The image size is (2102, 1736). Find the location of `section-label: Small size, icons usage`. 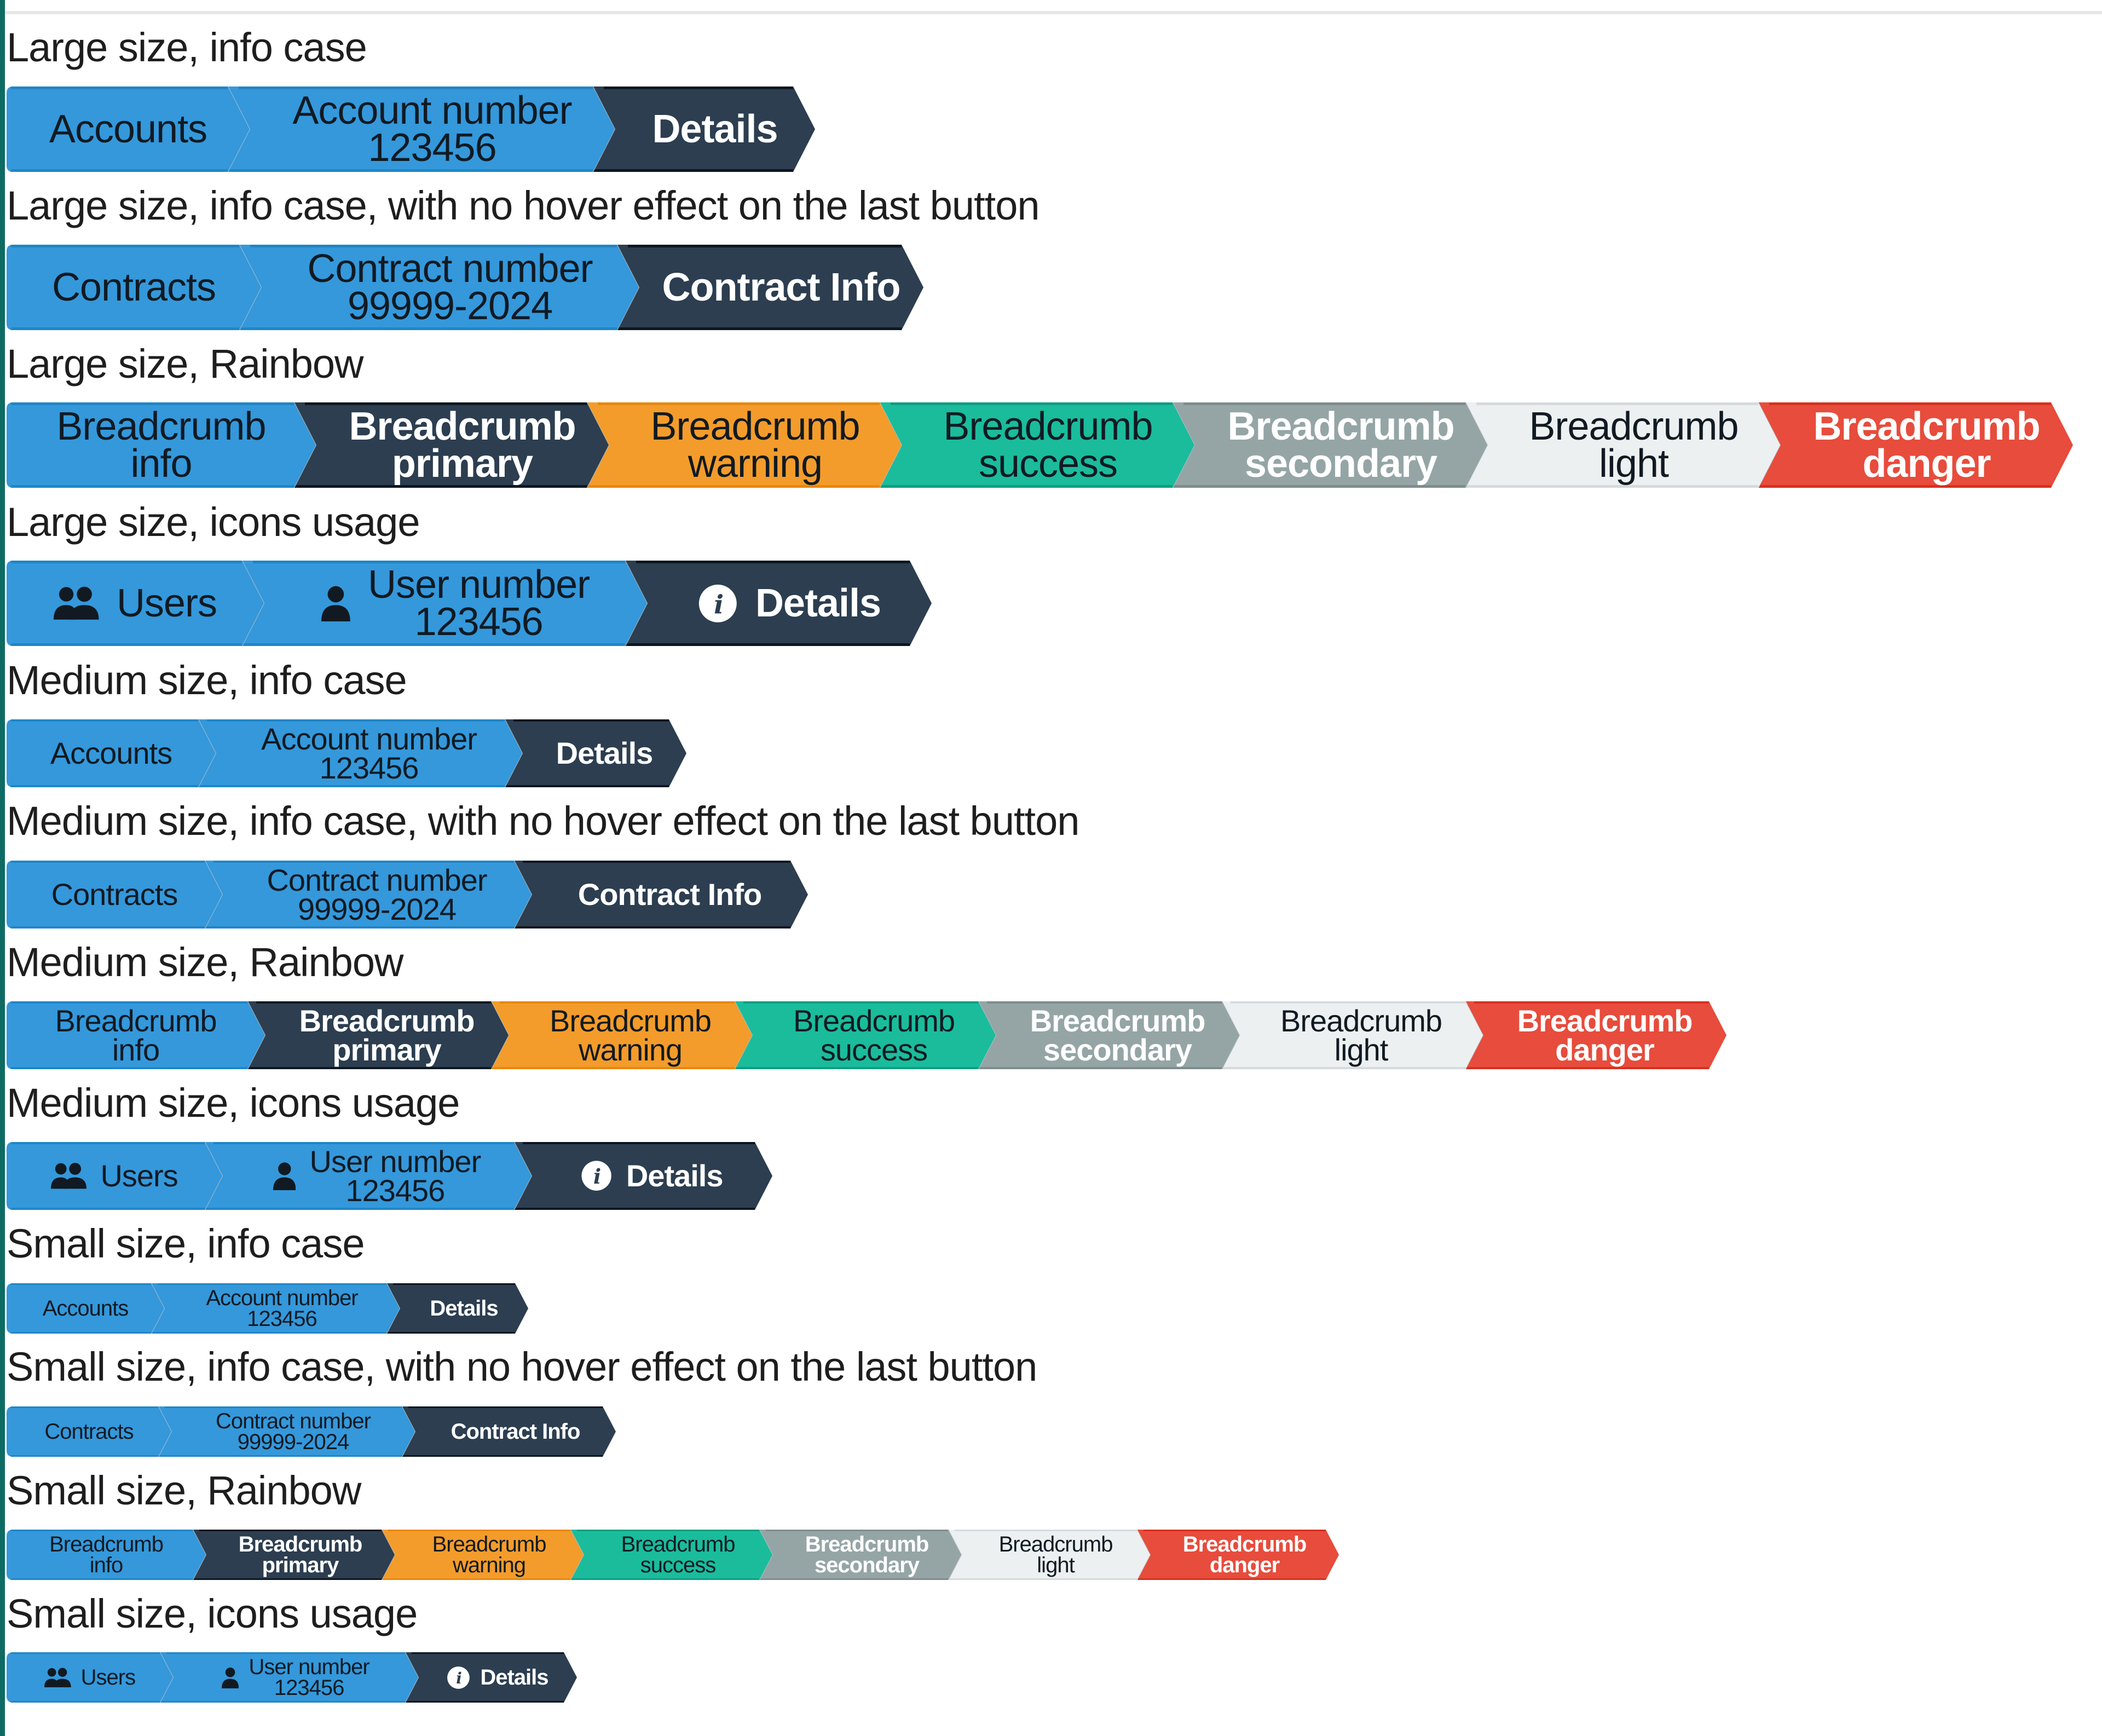

section-label: Small size, icons usage is located at coordinates (212, 1614).